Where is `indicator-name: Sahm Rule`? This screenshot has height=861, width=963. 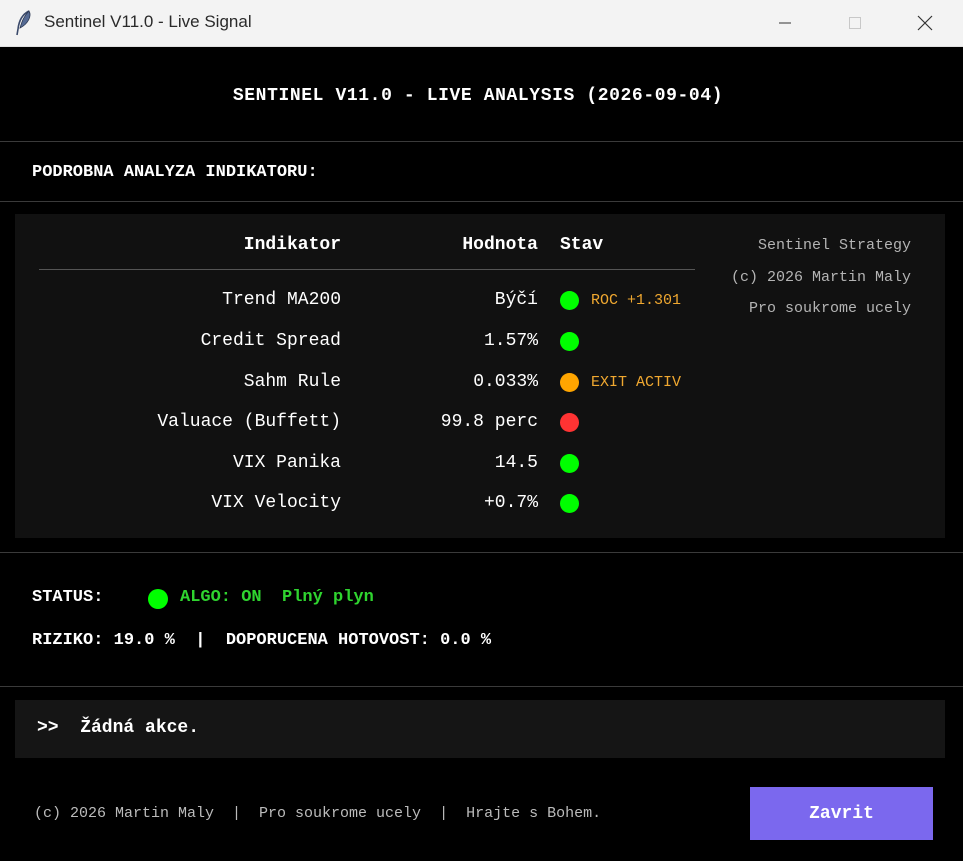 indicator-name: Sahm Rule is located at coordinates (292, 382).